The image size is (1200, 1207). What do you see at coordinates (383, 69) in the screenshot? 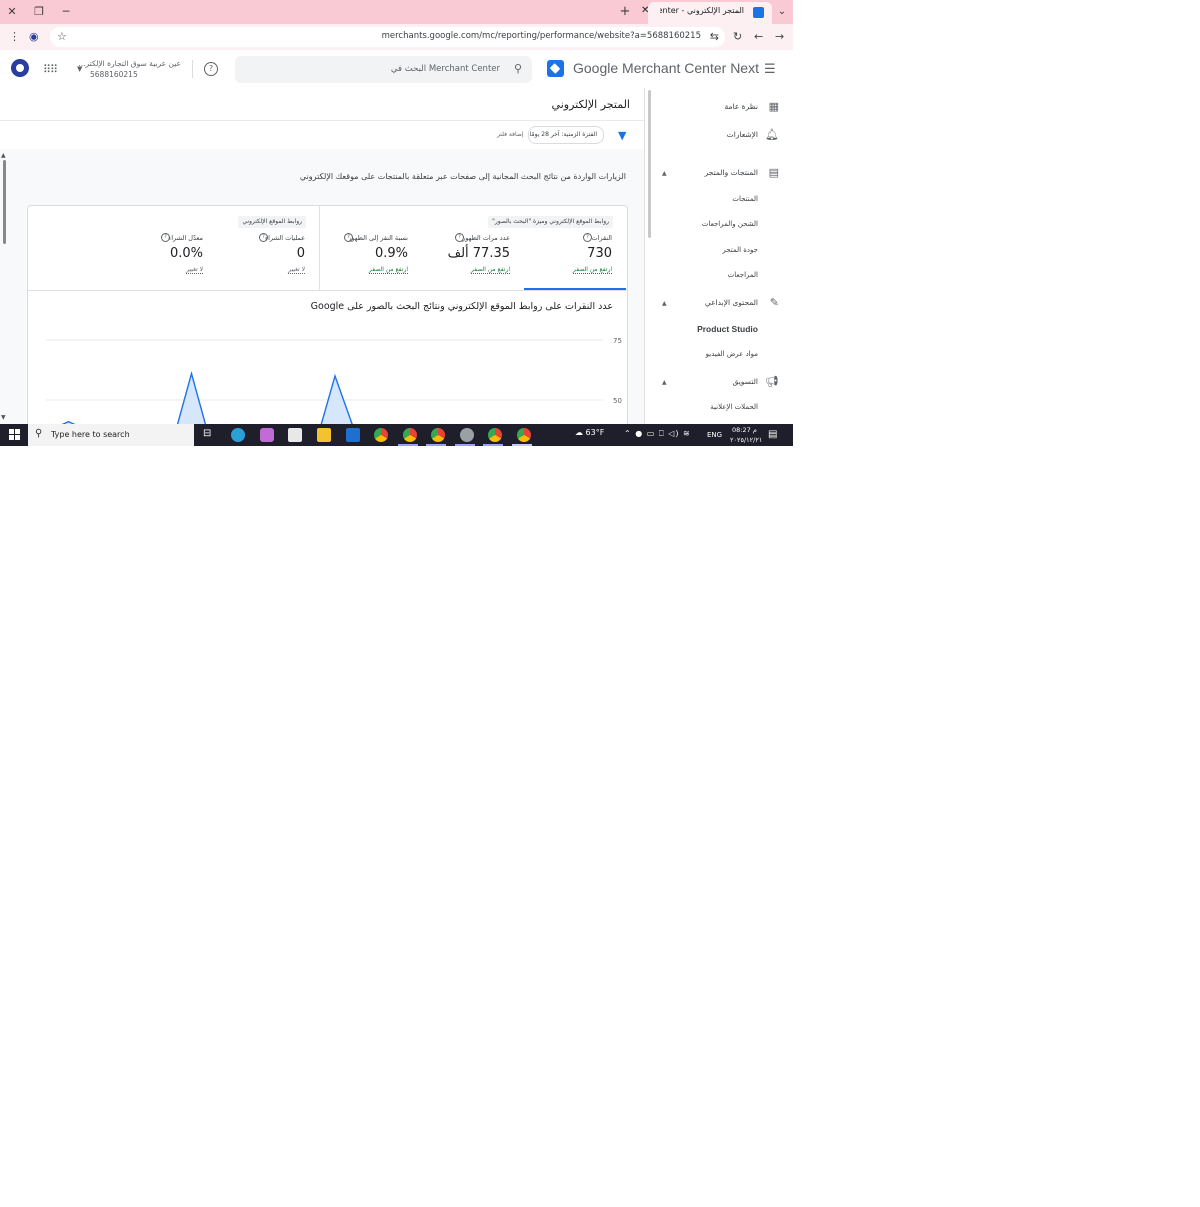
I see `search-input: البحث في Merchant Center ⚲` at bounding box center [383, 69].